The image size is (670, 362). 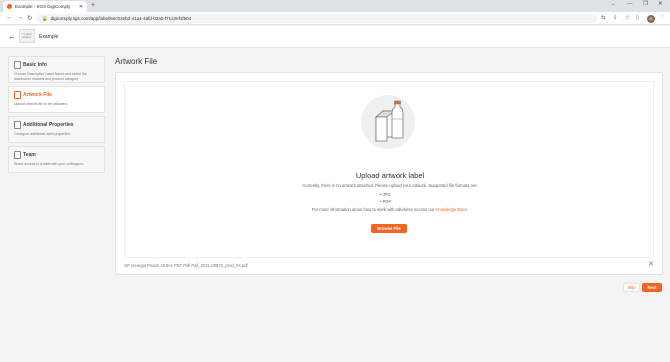 I want to click on browse-file-button: Browse File, so click(x=389, y=228).